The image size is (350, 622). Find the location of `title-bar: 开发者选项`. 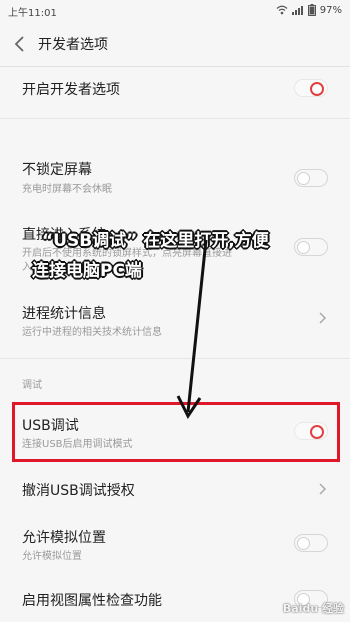

title-bar: 开发者选项 is located at coordinates (175, 44).